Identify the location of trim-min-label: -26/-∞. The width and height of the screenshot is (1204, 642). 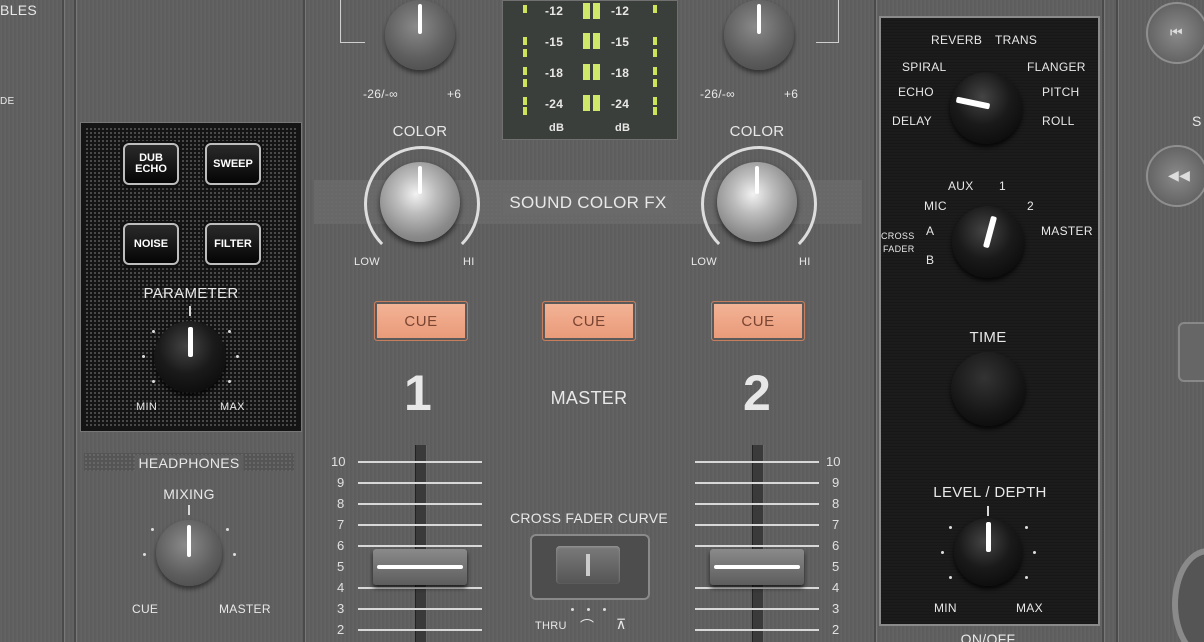
(718, 94).